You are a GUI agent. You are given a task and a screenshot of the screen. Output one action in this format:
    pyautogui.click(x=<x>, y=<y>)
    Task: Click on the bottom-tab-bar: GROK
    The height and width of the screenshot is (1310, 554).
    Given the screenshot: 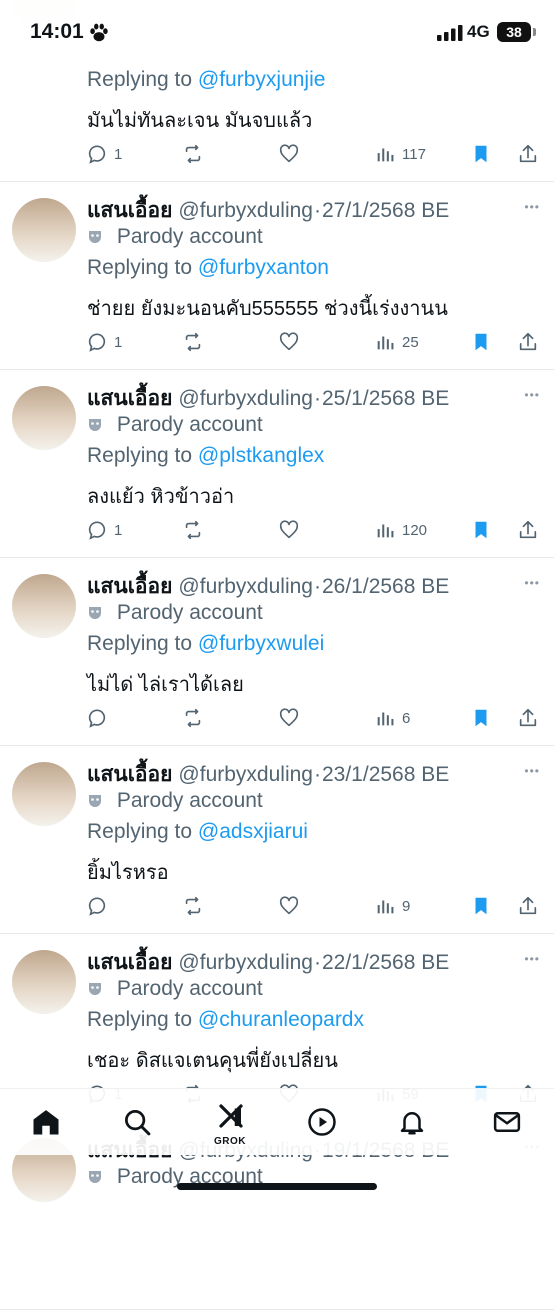 What is the action you would take?
    pyautogui.click(x=277, y=1121)
    